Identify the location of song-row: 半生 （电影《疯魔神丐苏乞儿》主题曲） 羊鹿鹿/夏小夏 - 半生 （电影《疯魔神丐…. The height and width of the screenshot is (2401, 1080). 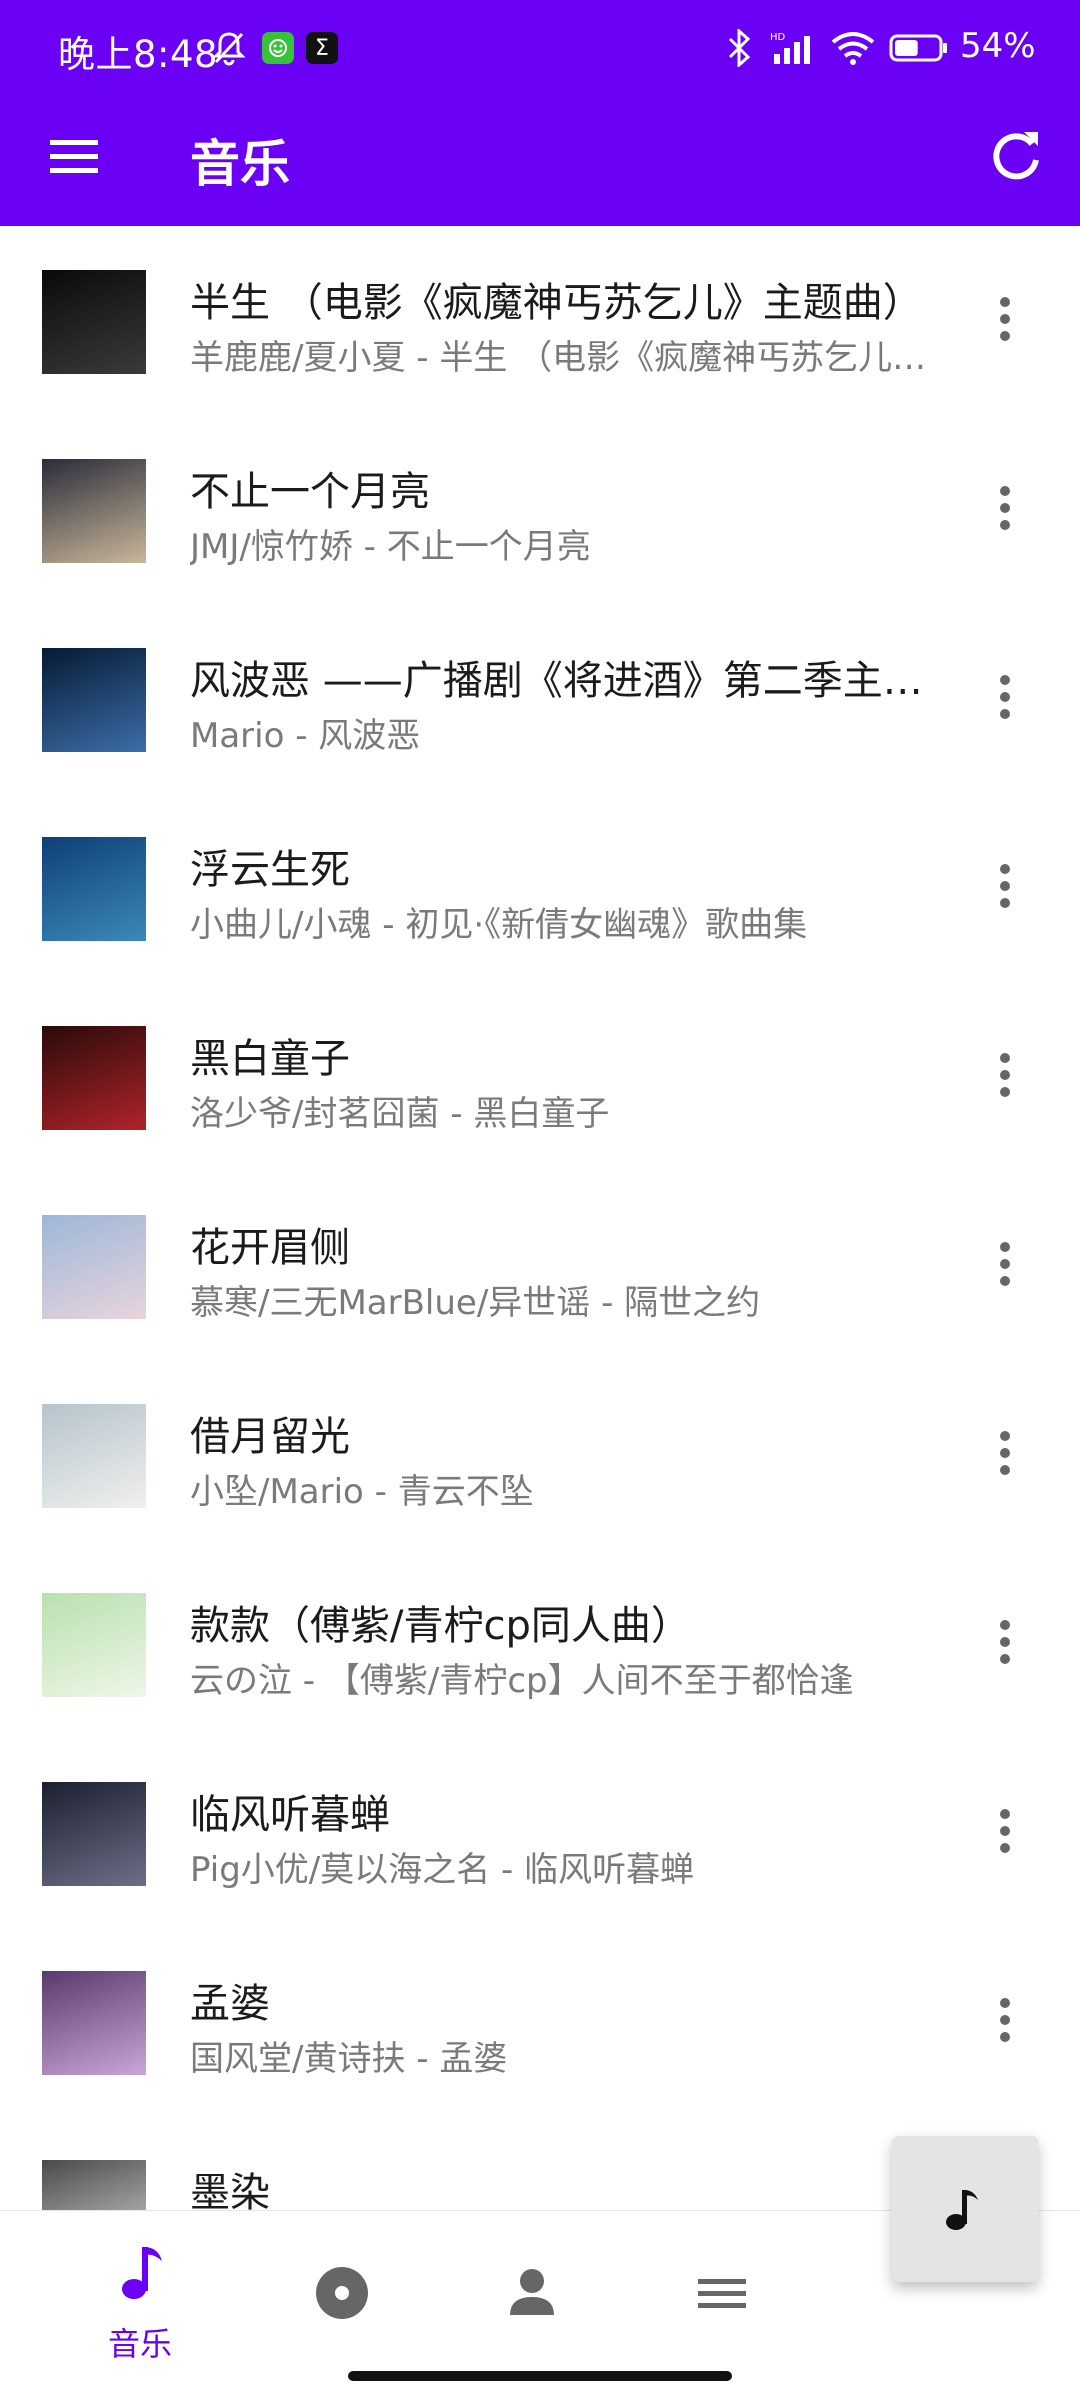
(540, 320).